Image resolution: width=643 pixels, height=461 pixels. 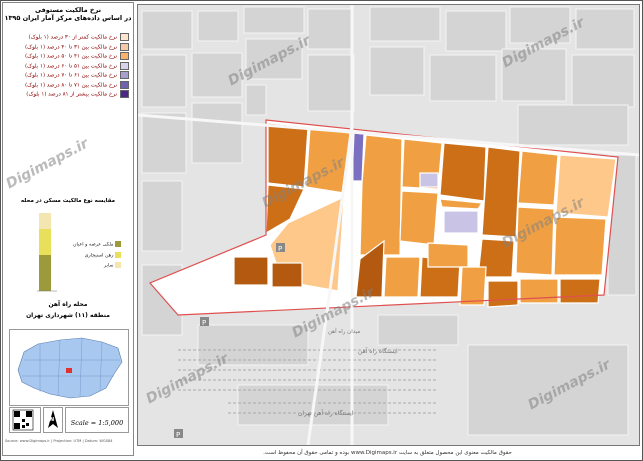 I want to click on location-title: محله راه آهن, so click(x=68, y=304).